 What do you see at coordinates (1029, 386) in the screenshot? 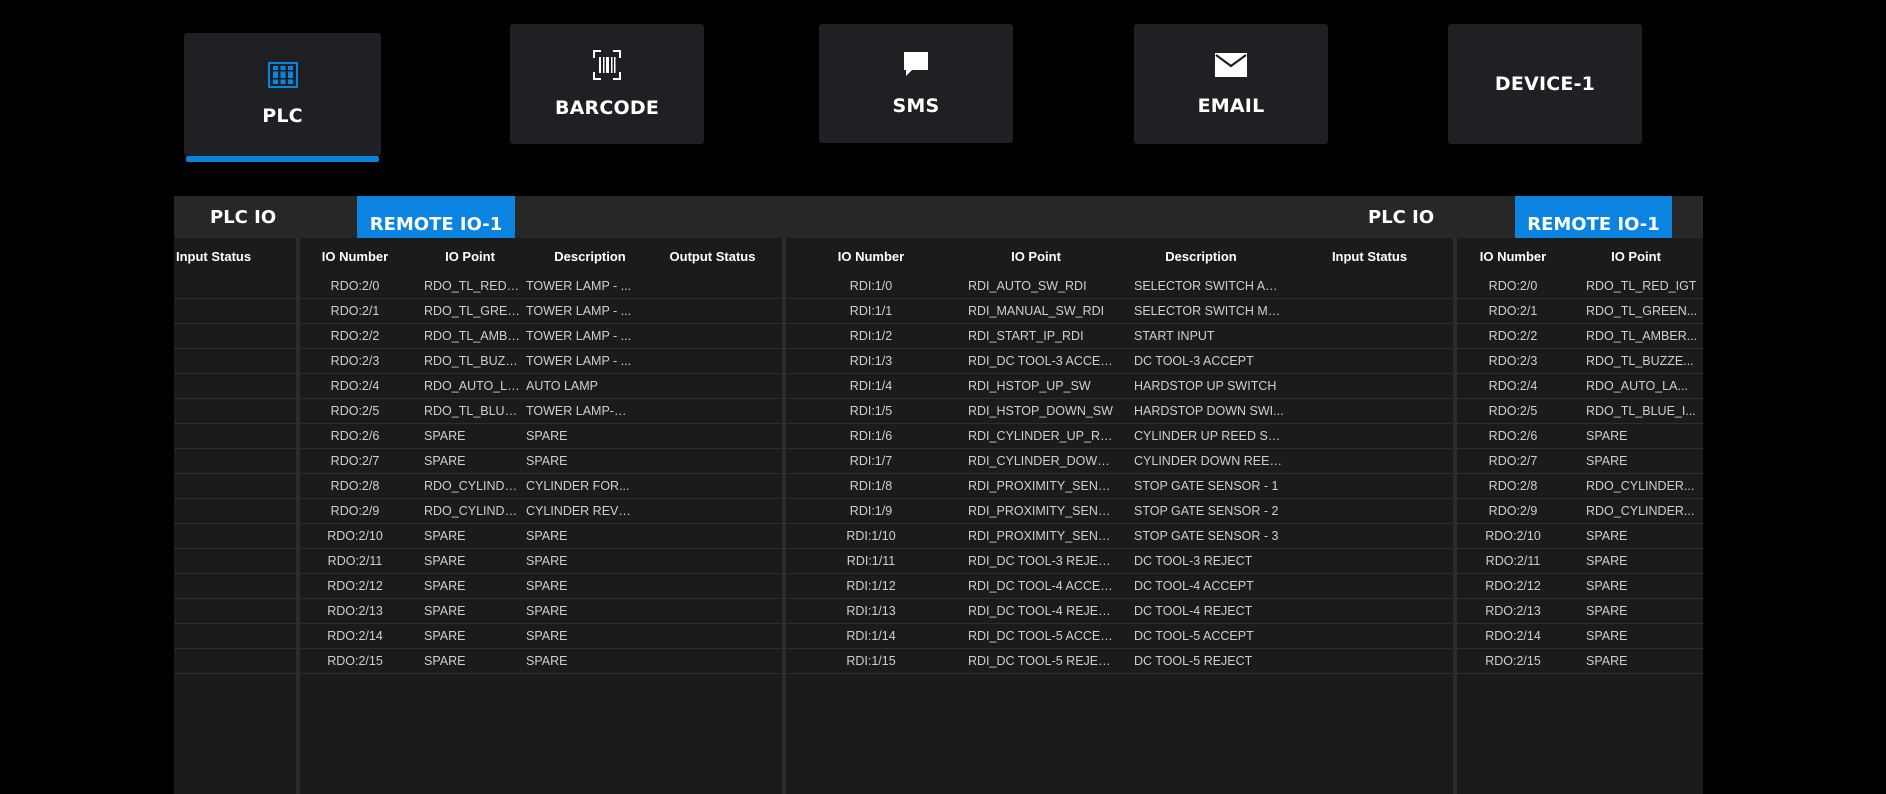
I see `io-point-cell: RDI_HSTOP_UP_SW` at bounding box center [1029, 386].